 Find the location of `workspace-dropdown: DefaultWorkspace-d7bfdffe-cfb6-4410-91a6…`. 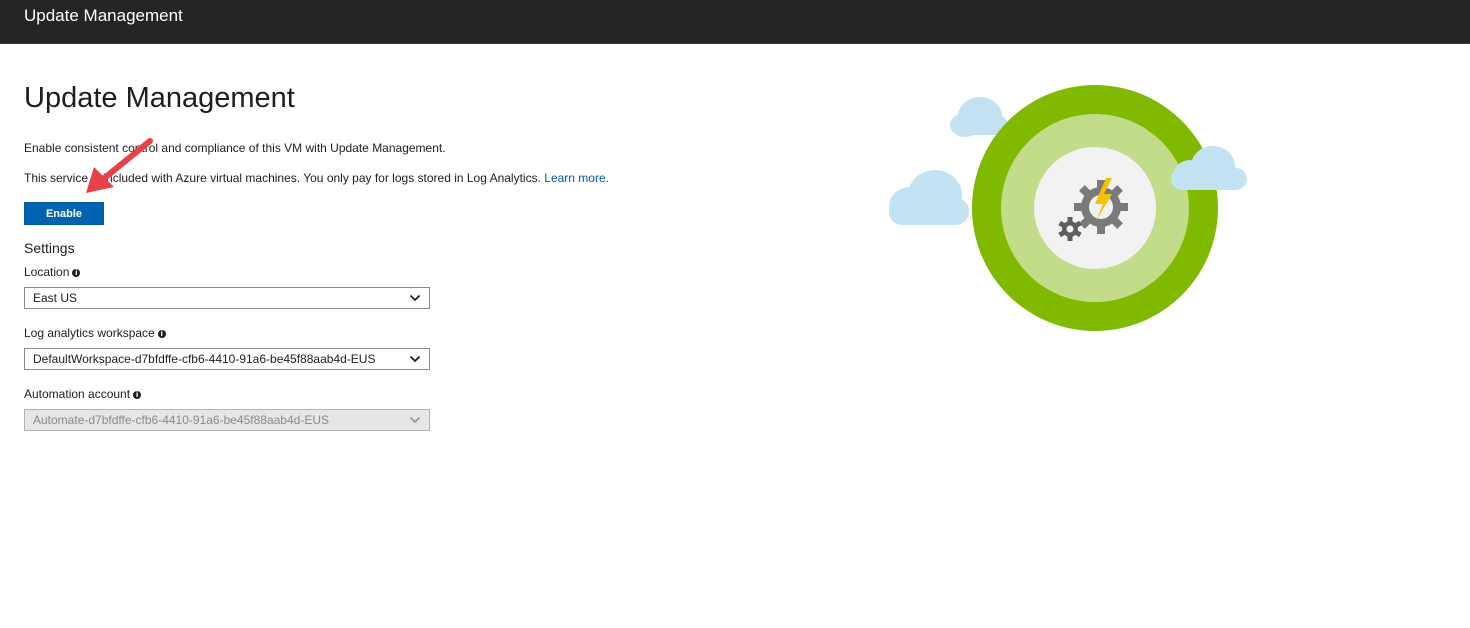

workspace-dropdown: DefaultWorkspace-d7bfdffe-cfb6-4410-91a6… is located at coordinates (227, 359).